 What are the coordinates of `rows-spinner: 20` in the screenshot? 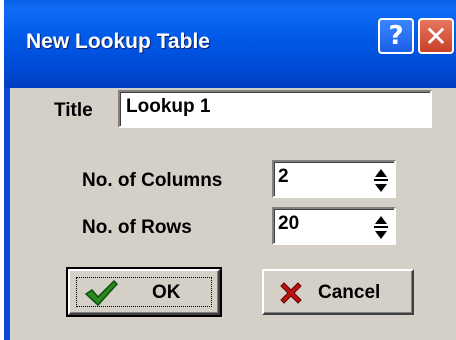 It's located at (334, 226).